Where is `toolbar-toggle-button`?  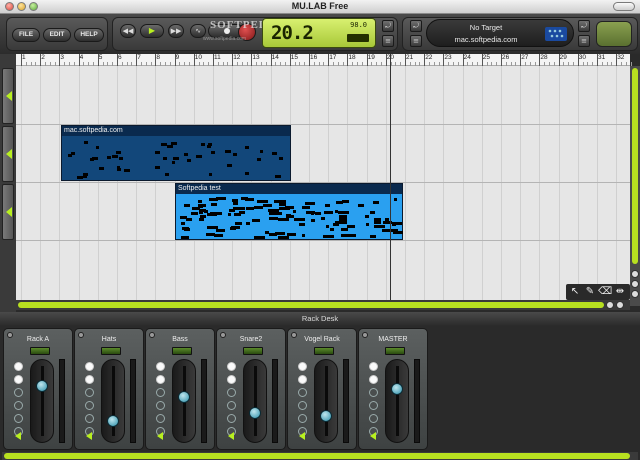 toolbar-toggle-button is located at coordinates (624, 6).